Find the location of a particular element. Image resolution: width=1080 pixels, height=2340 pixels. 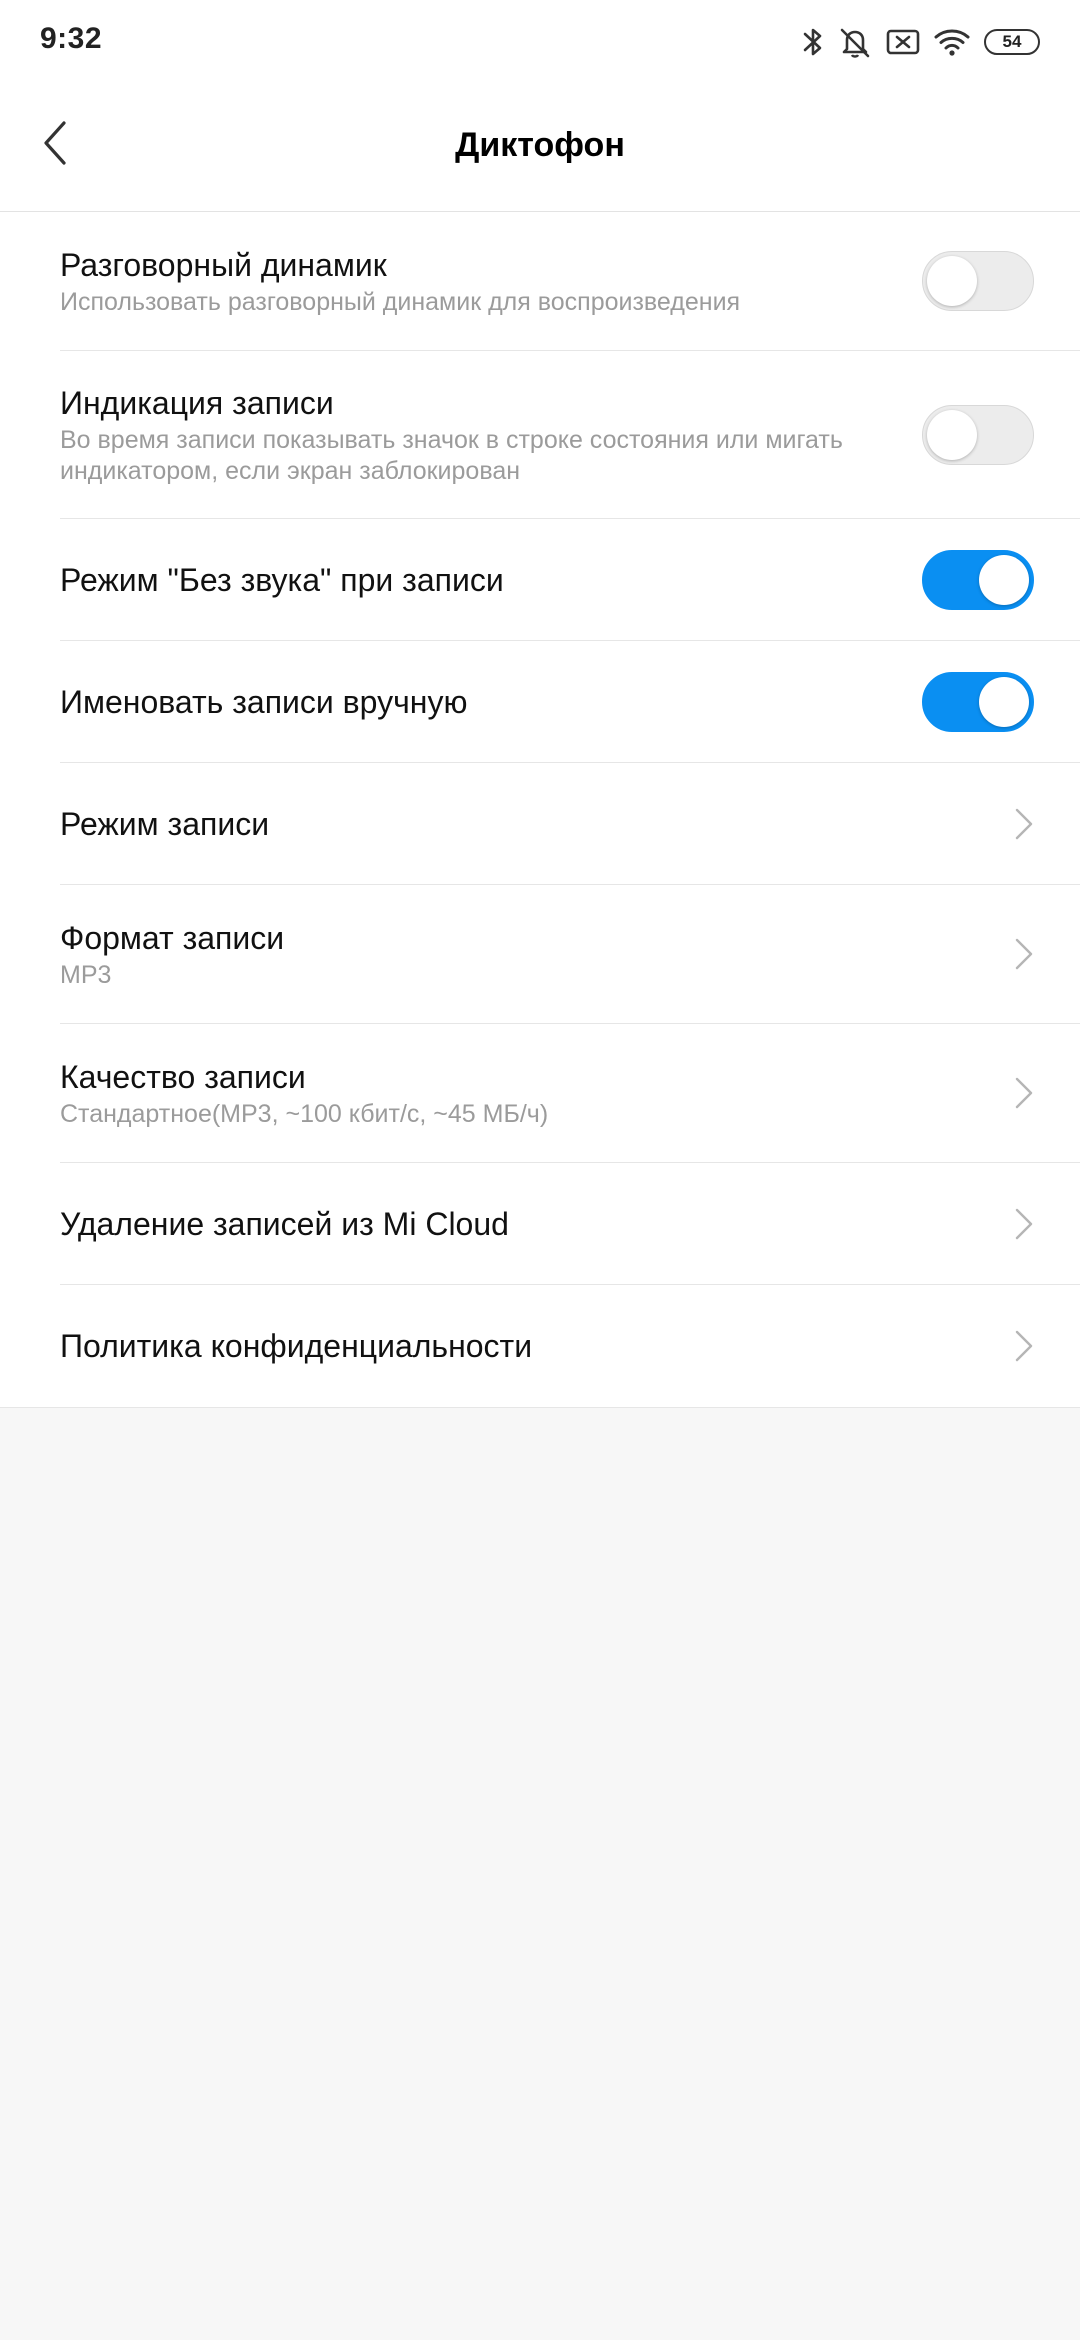

row-subtitle: MP3 is located at coordinates (86, 974).